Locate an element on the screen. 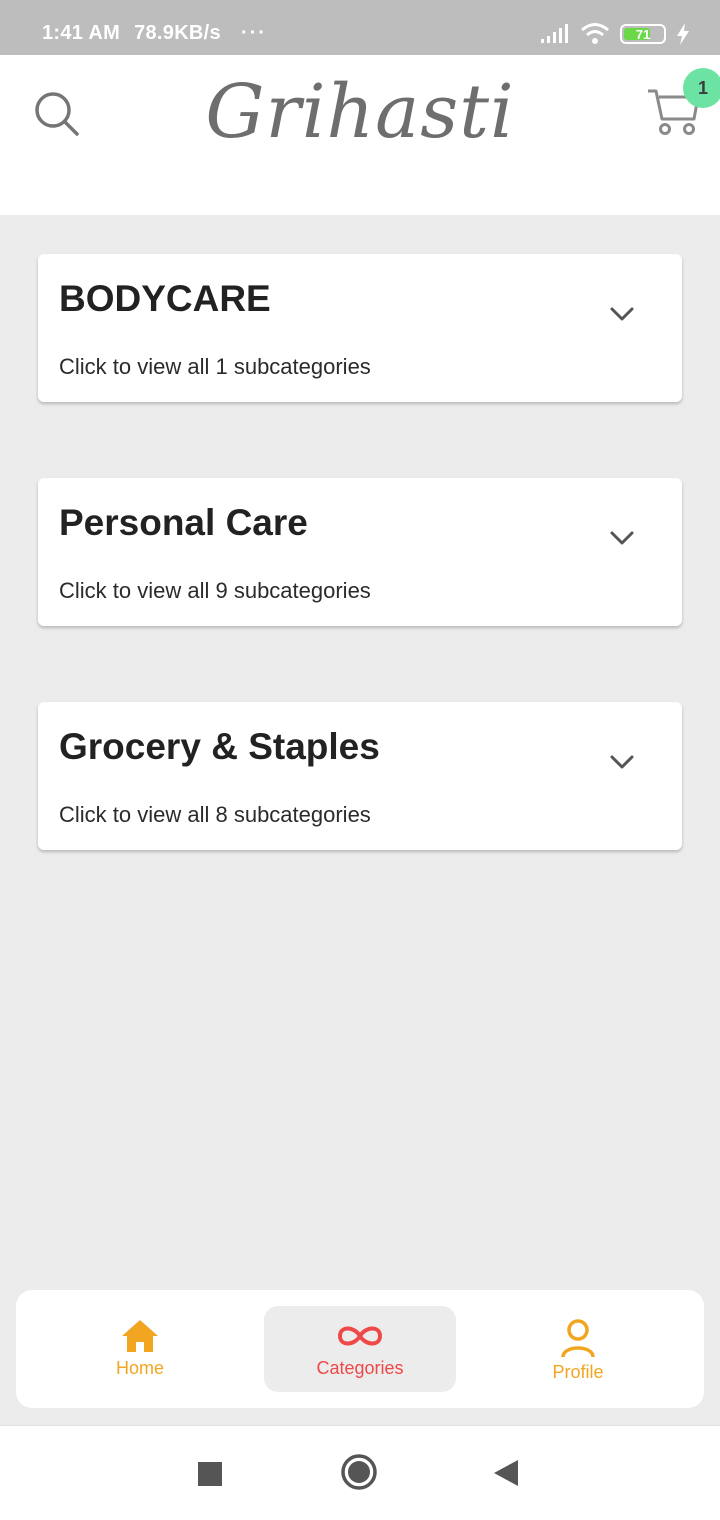  nav-profile-label: Profile is located at coordinates (578, 1372).